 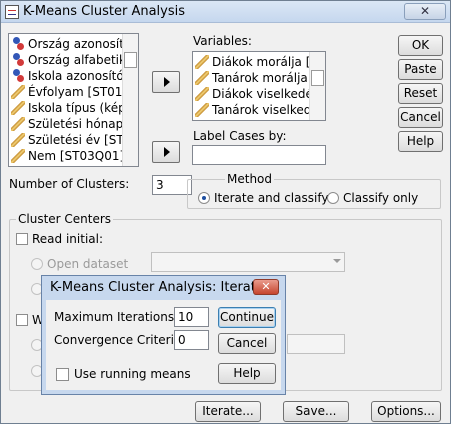 What do you see at coordinates (247, 317) in the screenshot?
I see `continue-button: Continue` at bounding box center [247, 317].